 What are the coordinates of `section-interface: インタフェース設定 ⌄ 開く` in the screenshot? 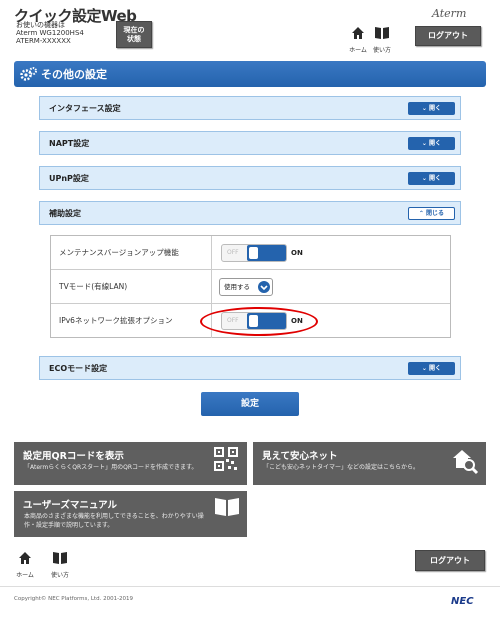 It's located at (250, 108).